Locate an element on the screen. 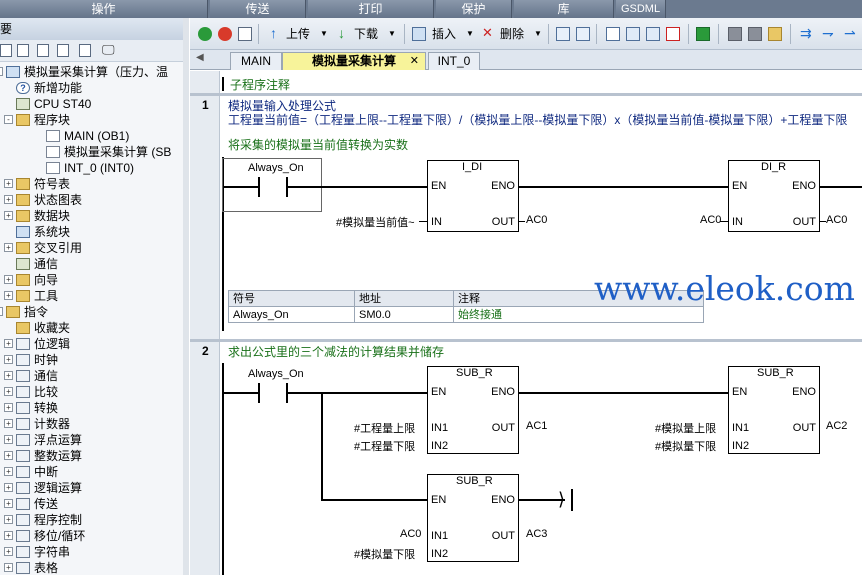 This screenshot has width=862, height=575. i-di-box: I_DI EN ENO IN OUT is located at coordinates (473, 196).